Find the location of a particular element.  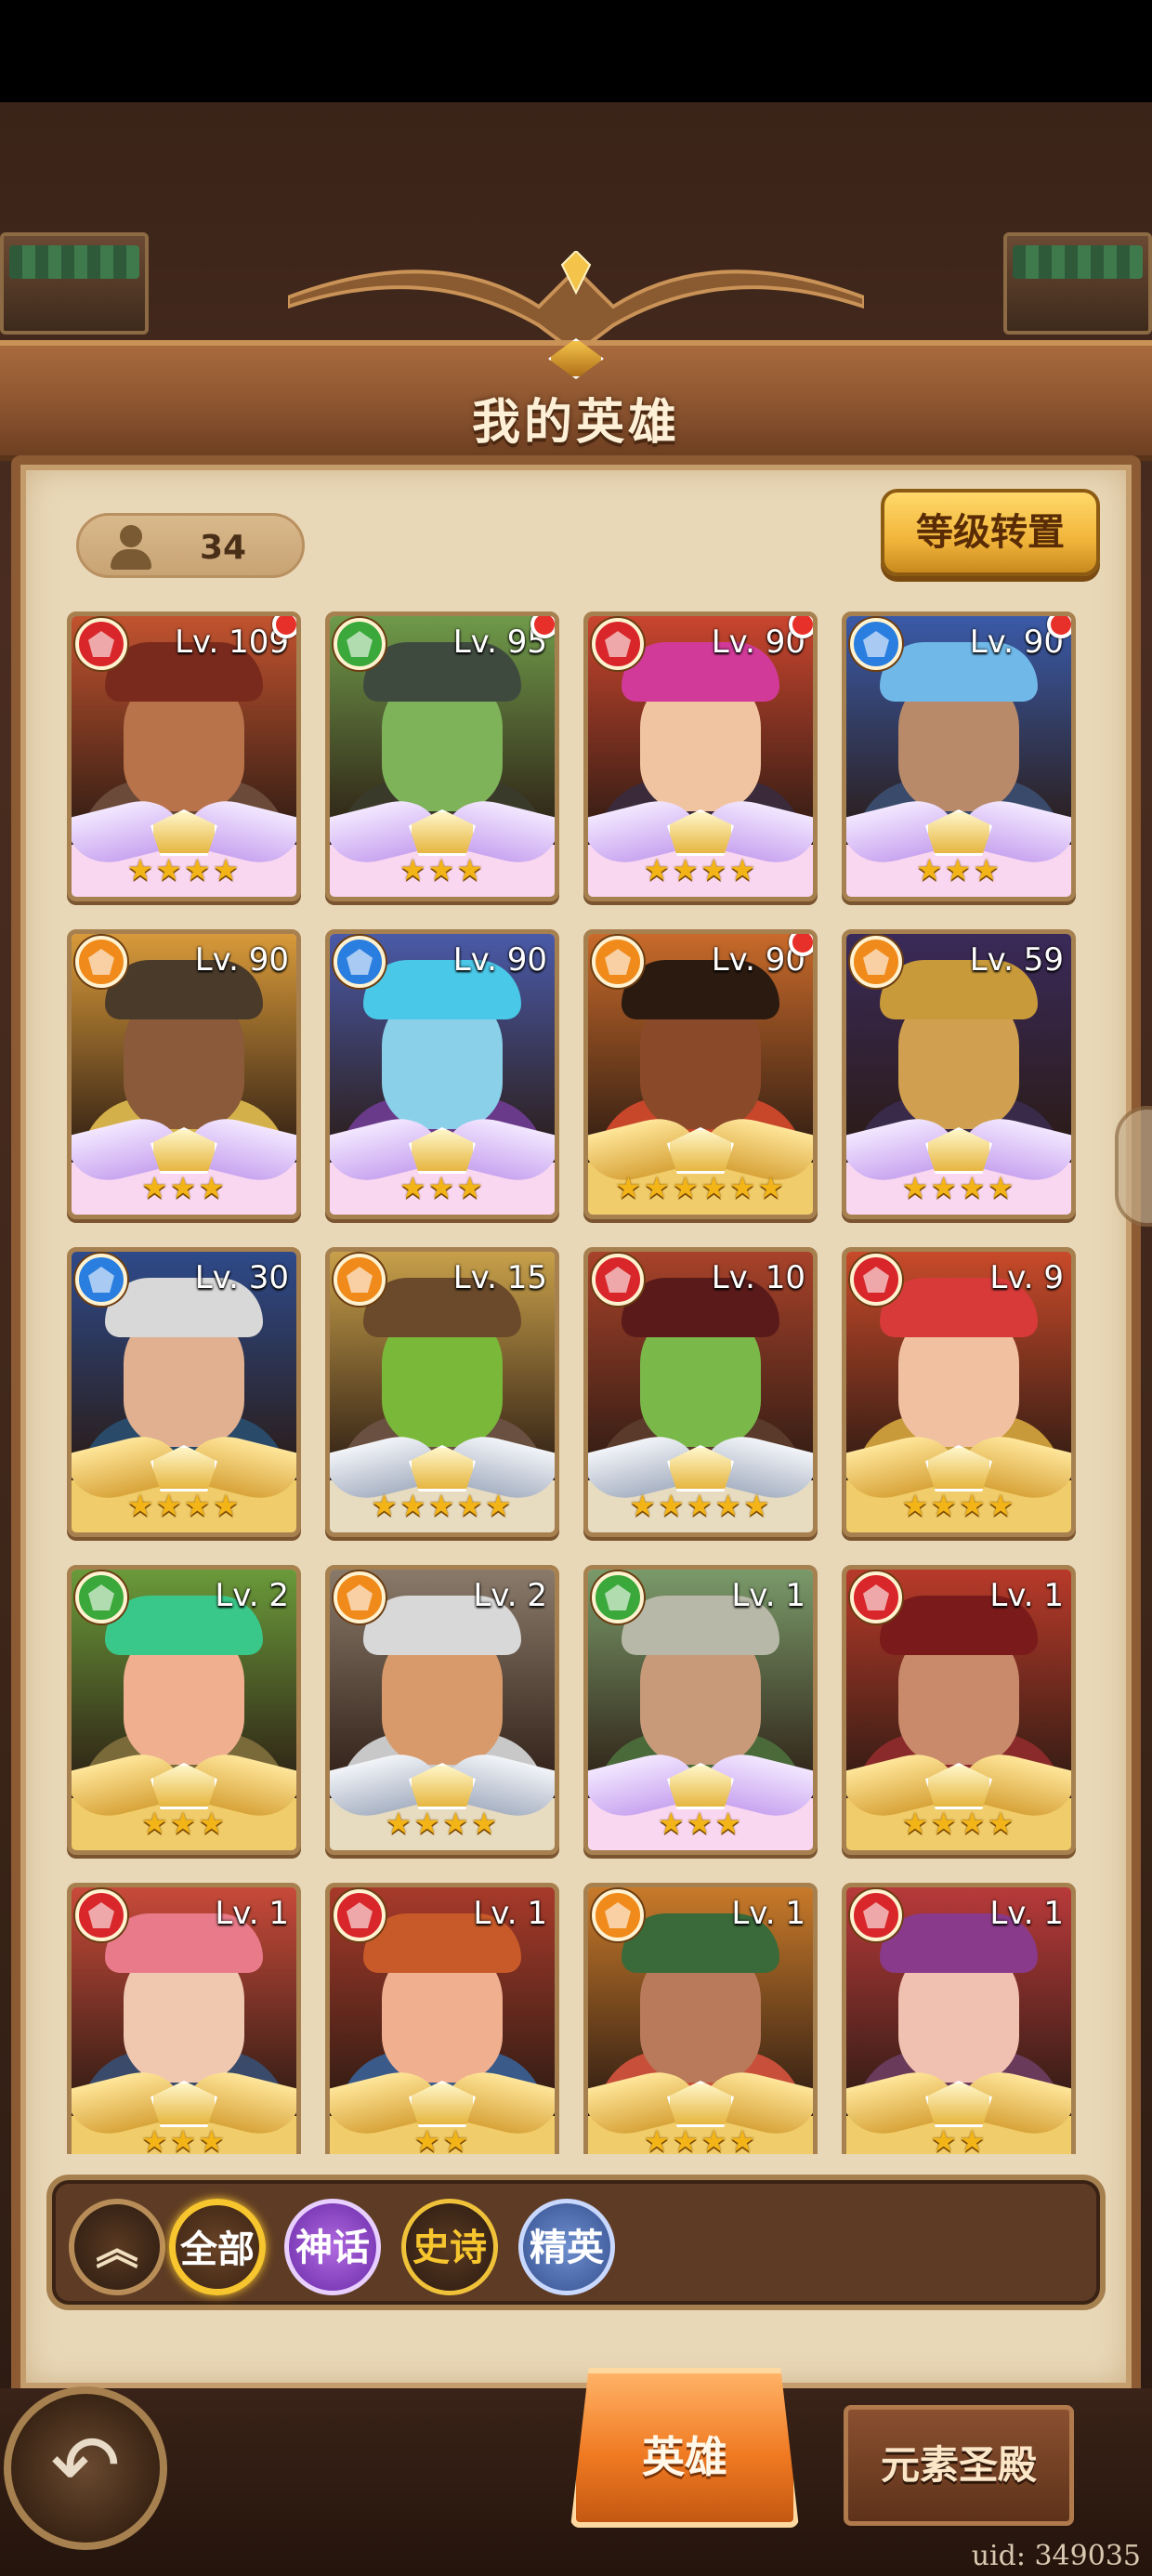

hero-stars: ★★★★★★ is located at coordinates (700, 1187).